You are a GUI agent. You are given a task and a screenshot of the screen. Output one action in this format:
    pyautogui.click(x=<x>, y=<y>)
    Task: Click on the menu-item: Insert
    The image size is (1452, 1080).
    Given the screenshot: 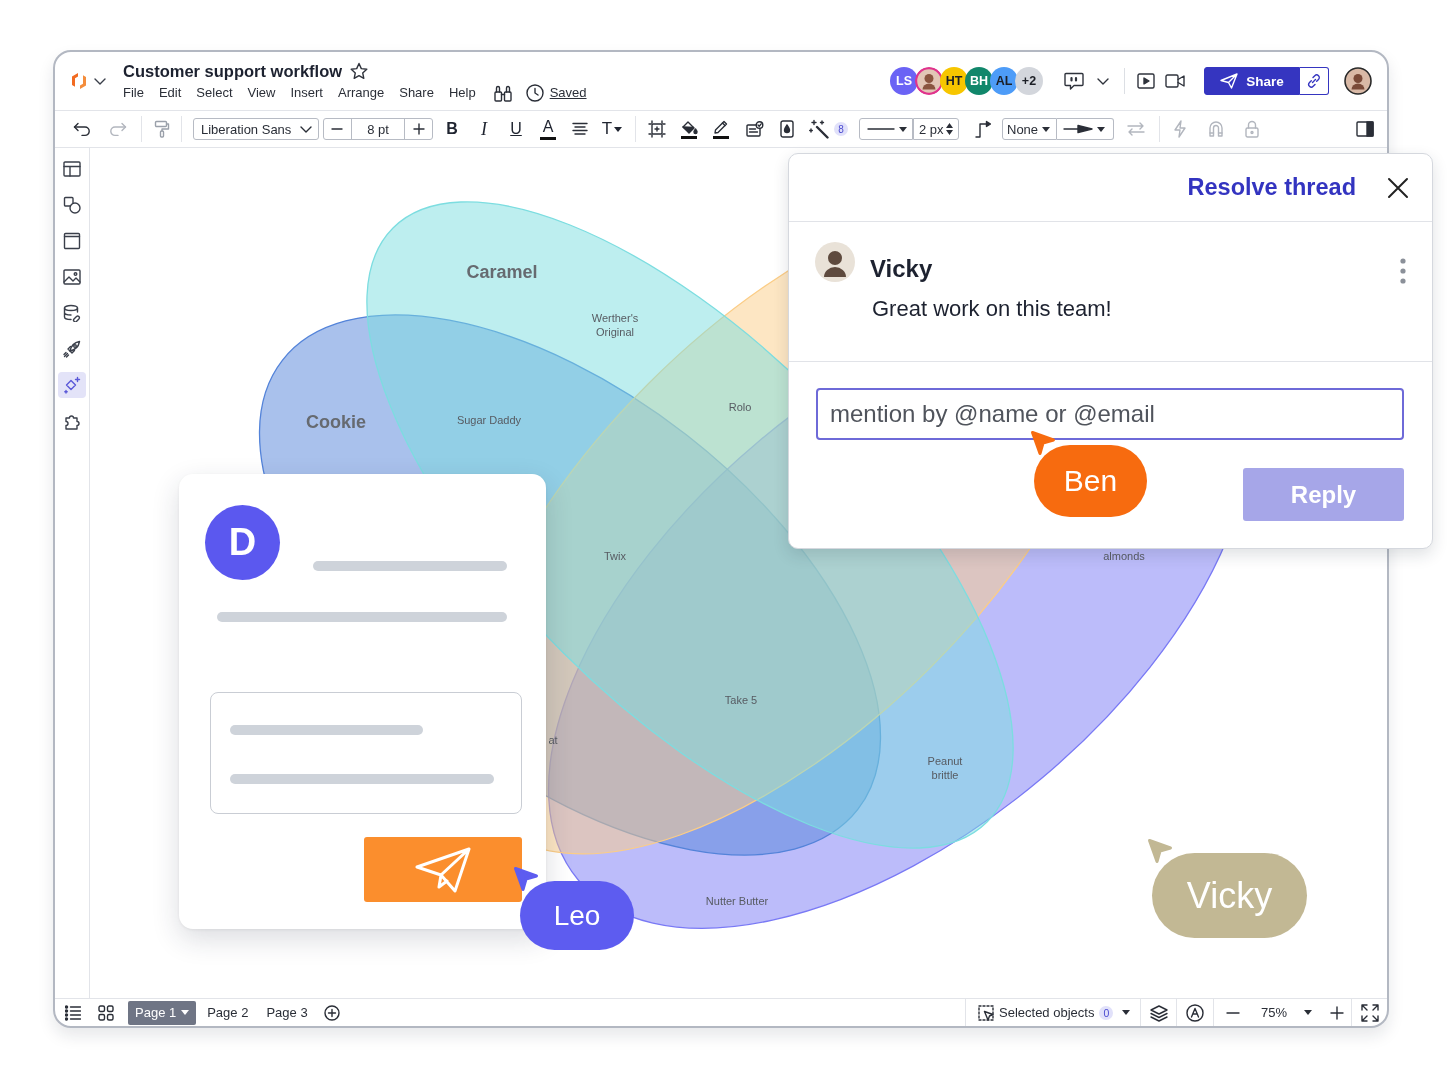 What is the action you would take?
    pyautogui.click(x=306, y=92)
    